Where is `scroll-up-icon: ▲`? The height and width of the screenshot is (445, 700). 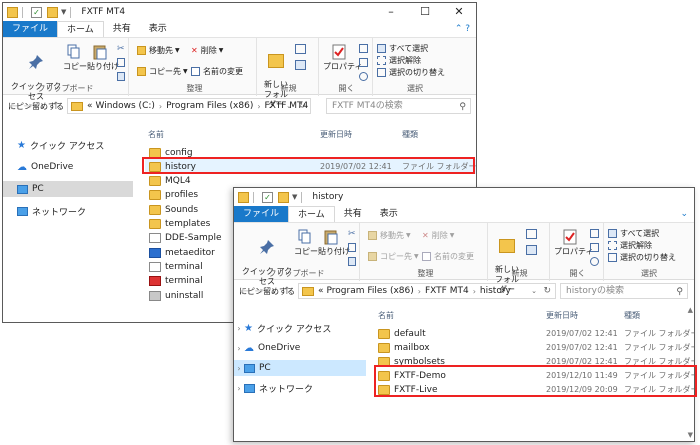 scroll-up-icon: ▲ is located at coordinates (690, 310).